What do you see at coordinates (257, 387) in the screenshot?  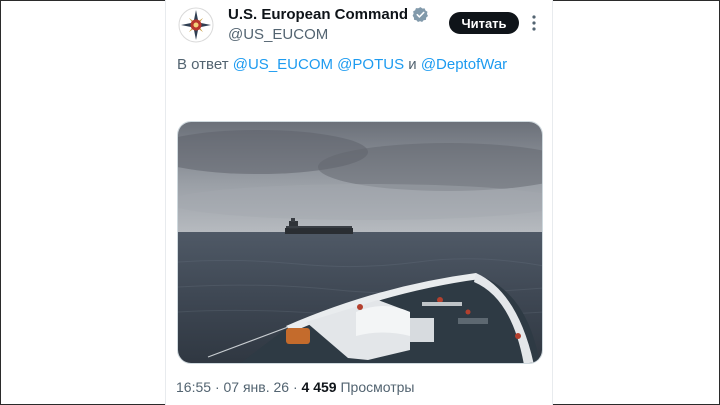 I see `tweet-date: 07 янв. 26` at bounding box center [257, 387].